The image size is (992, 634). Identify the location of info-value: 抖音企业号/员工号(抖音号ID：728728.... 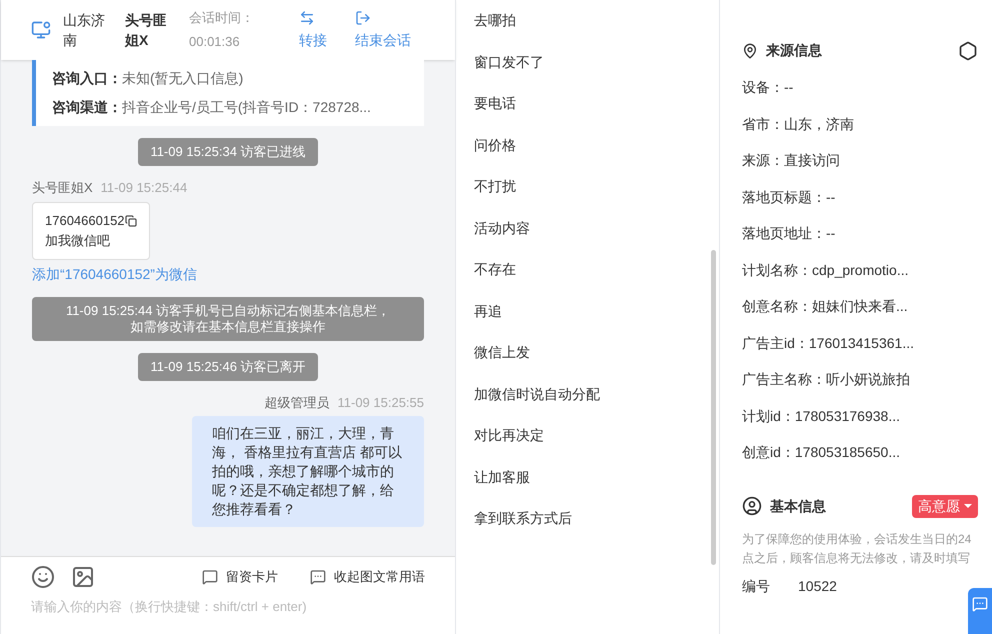
(246, 107).